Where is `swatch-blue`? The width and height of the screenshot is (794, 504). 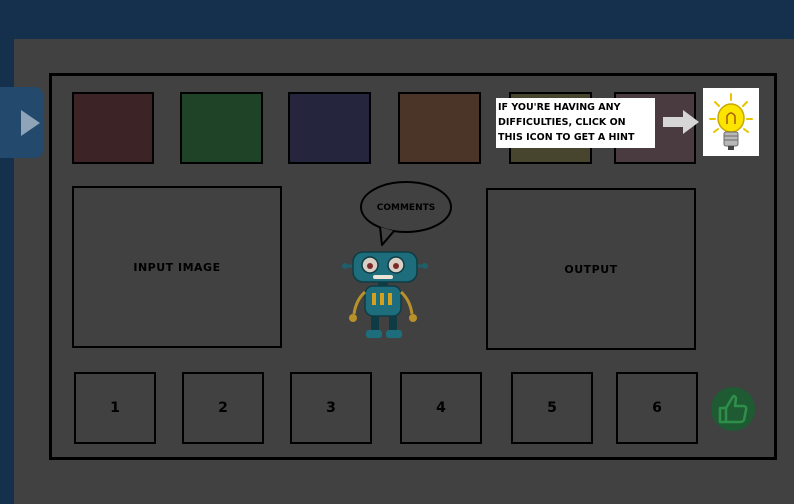
swatch-blue is located at coordinates (329, 128).